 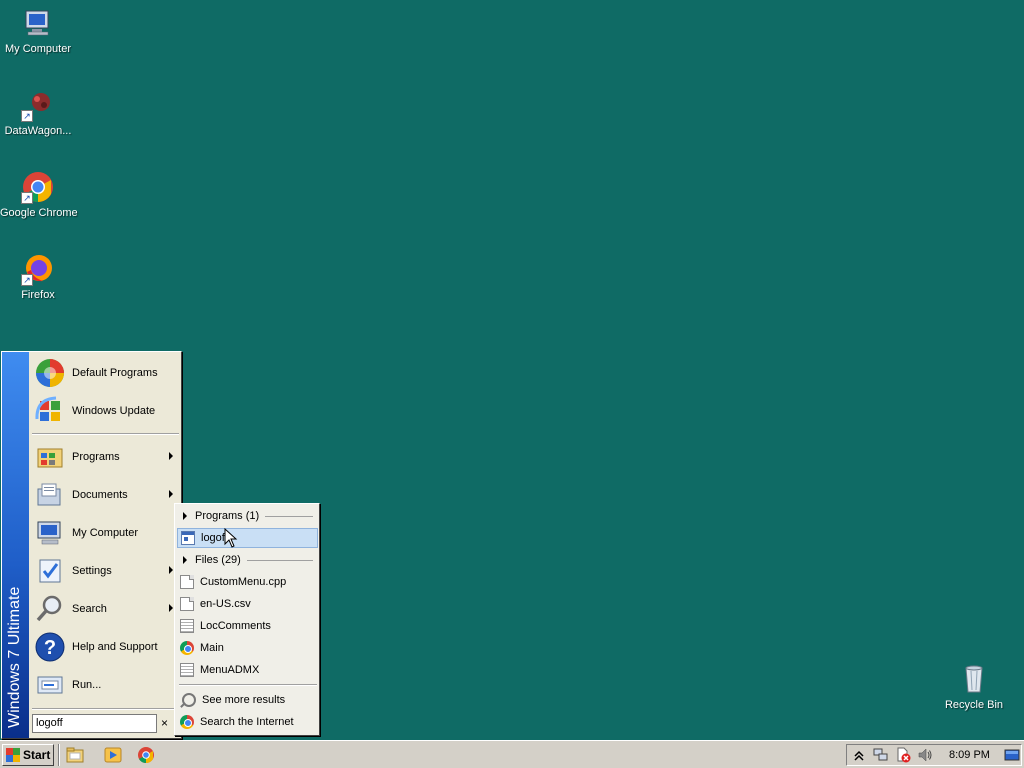 What do you see at coordinates (50, 495) in the screenshot?
I see `documents-icon` at bounding box center [50, 495].